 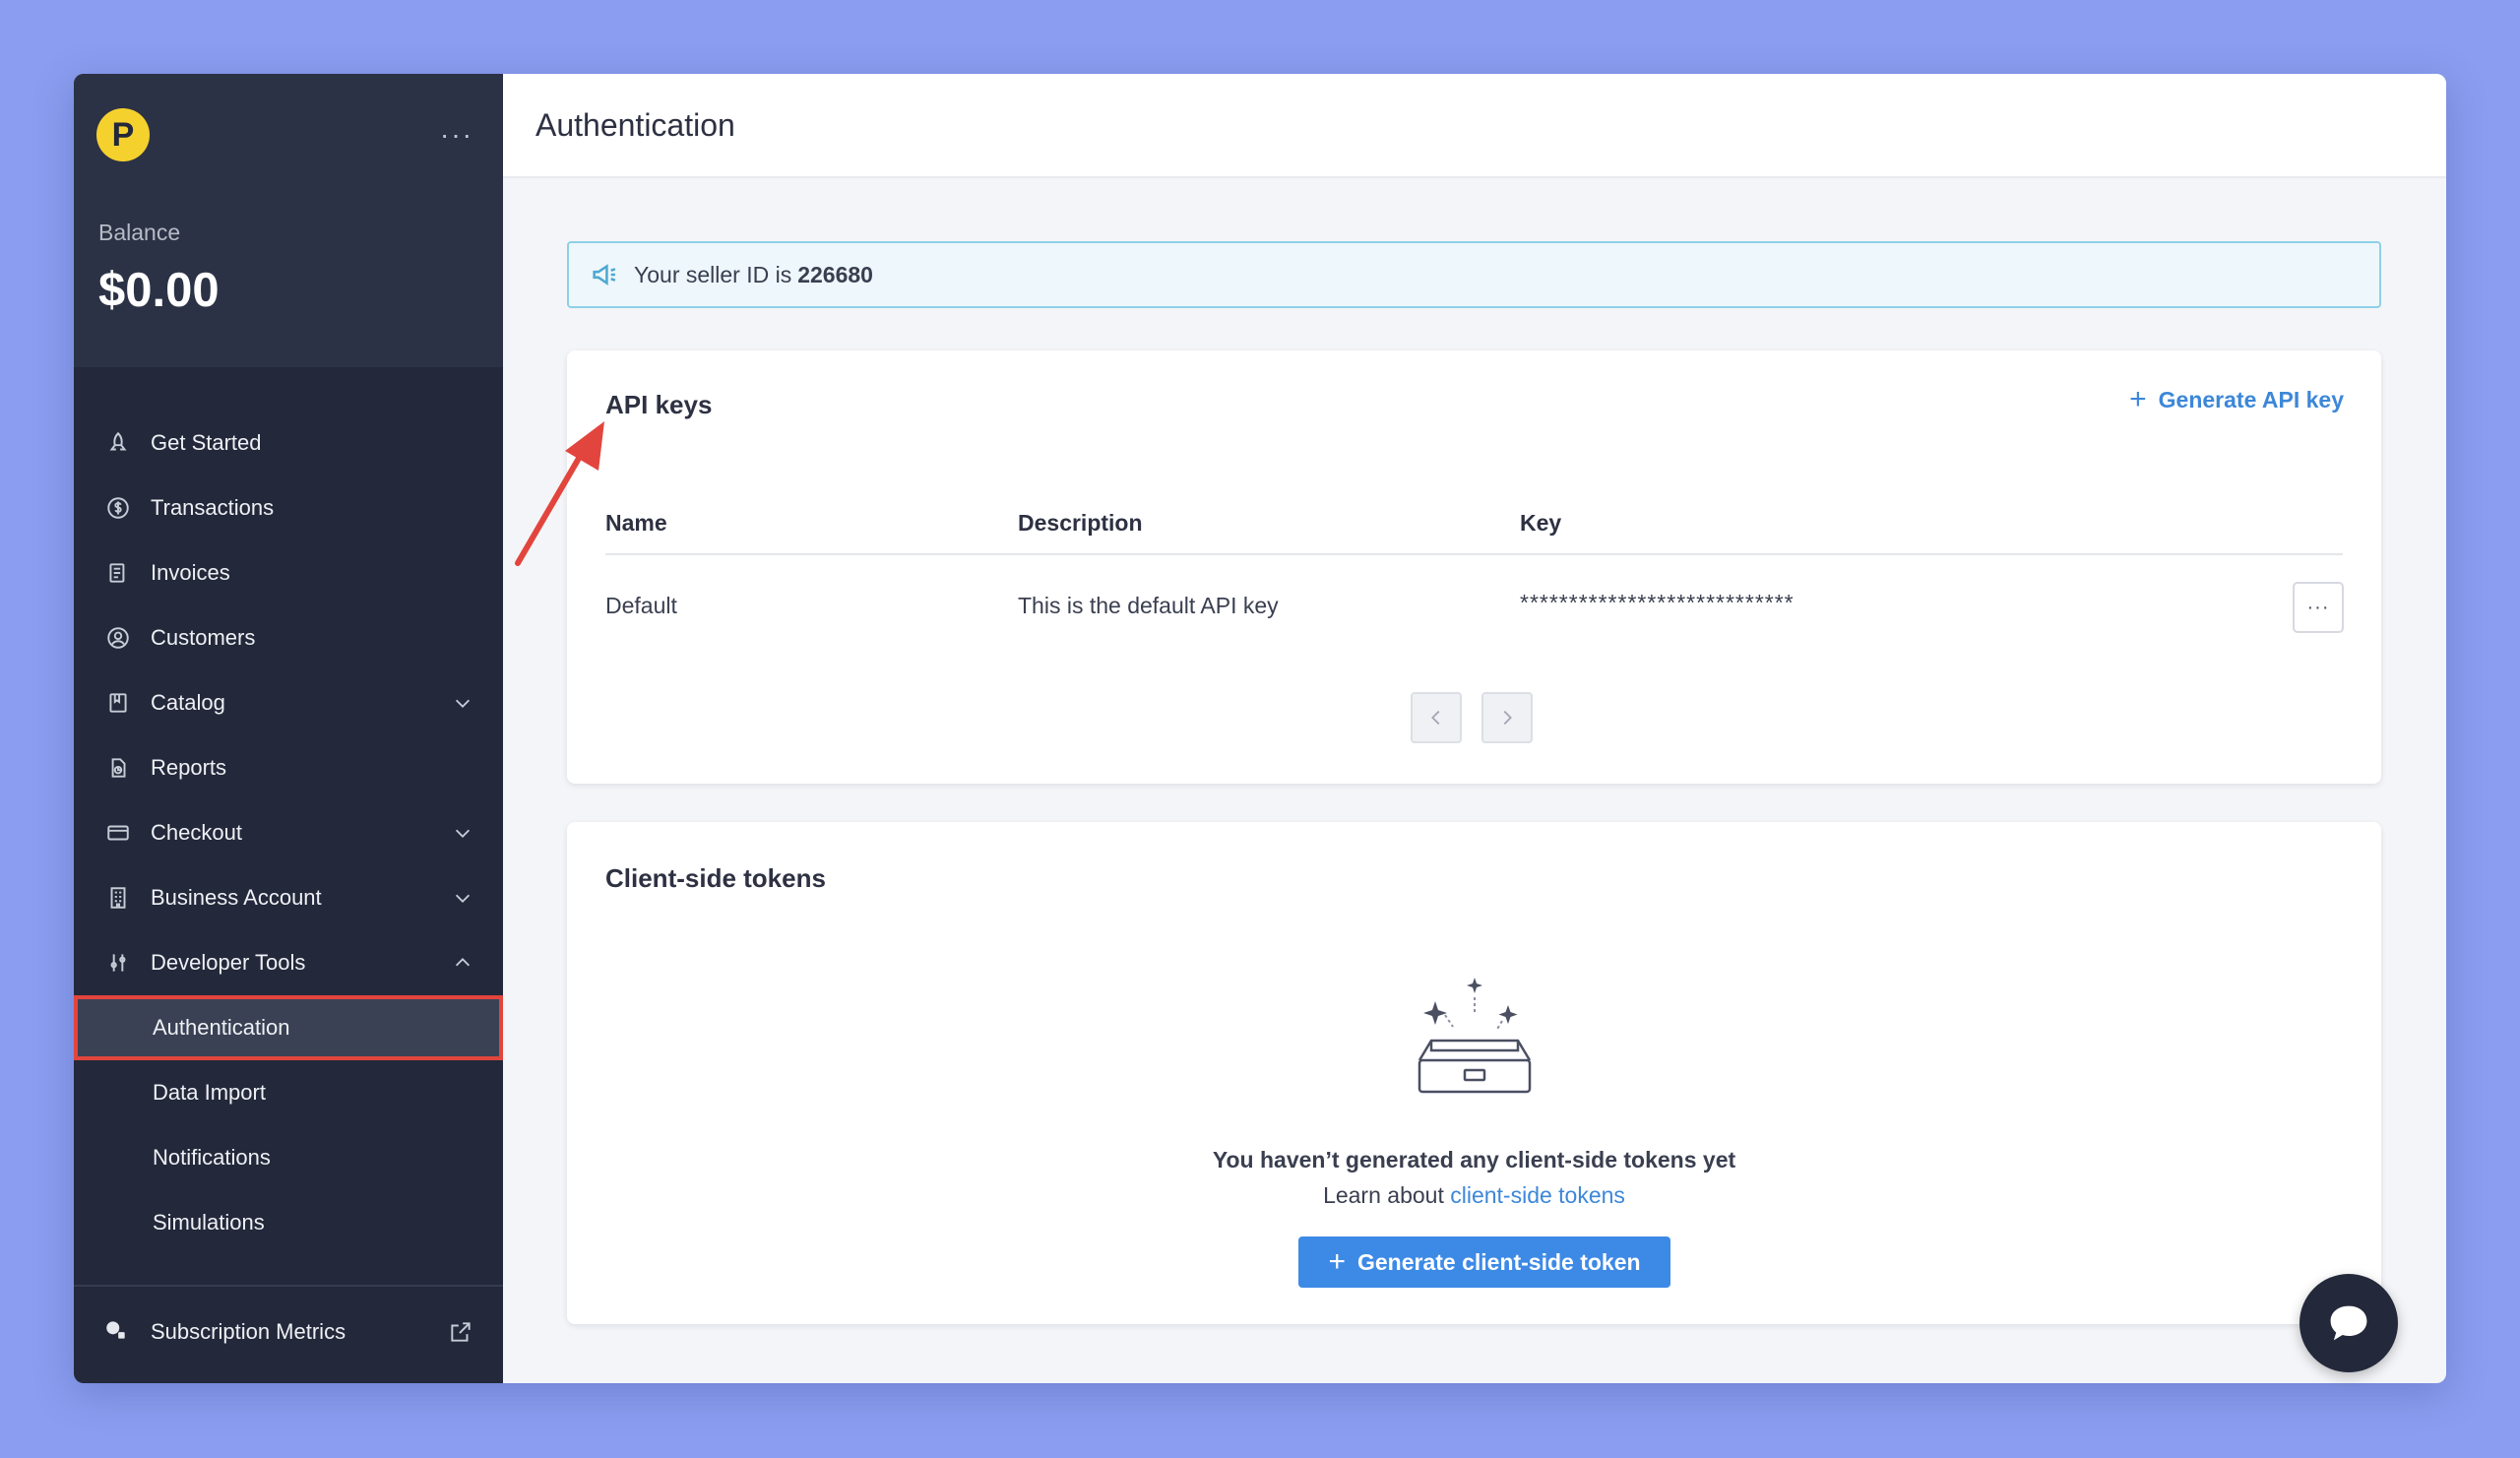 What do you see at coordinates (659, 404) in the screenshot?
I see `api-keys-title: API keys` at bounding box center [659, 404].